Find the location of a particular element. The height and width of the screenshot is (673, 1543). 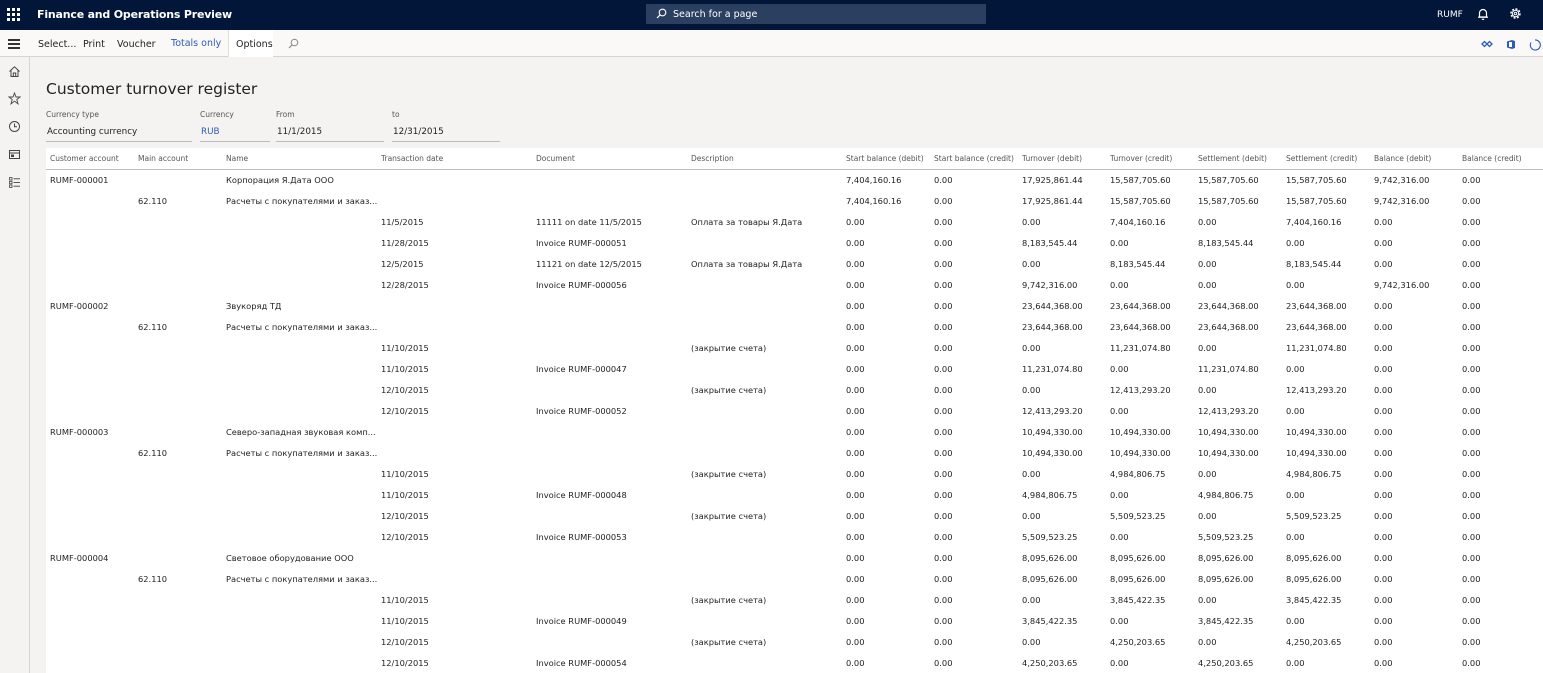

hamburger-icon is located at coordinates (15, 43).